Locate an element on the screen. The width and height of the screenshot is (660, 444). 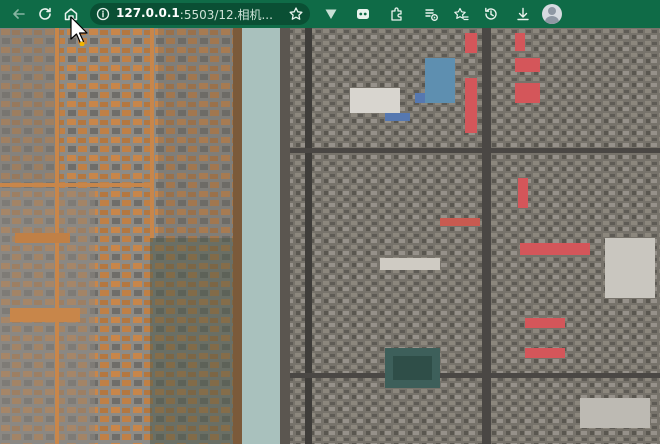
vivaldi-icon is located at coordinates (331, 14).